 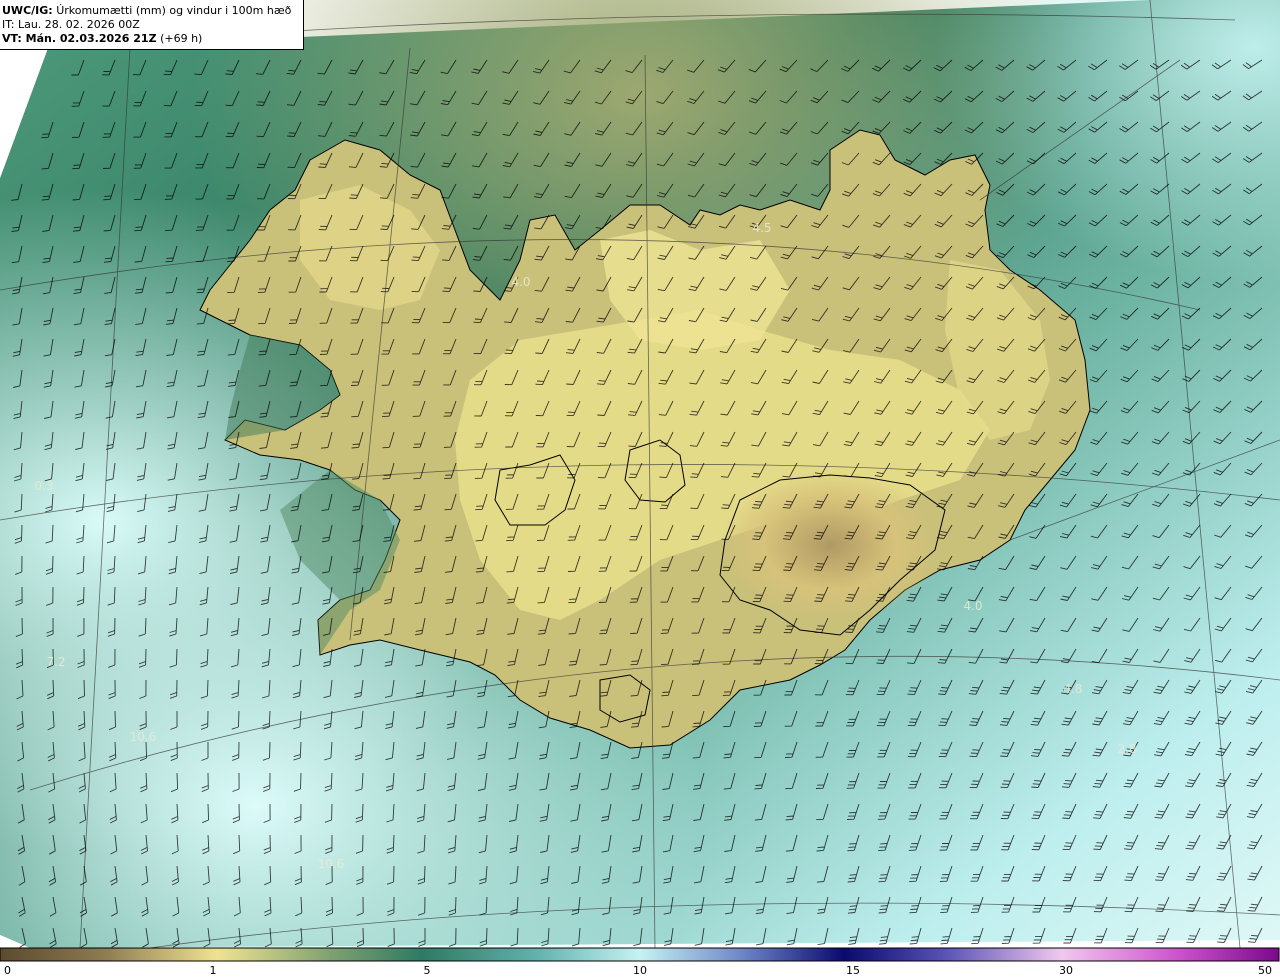 I want to click on field-description: Úrkomumætti (mm) og vindur i 100m hæð, so click(x=174, y=10).